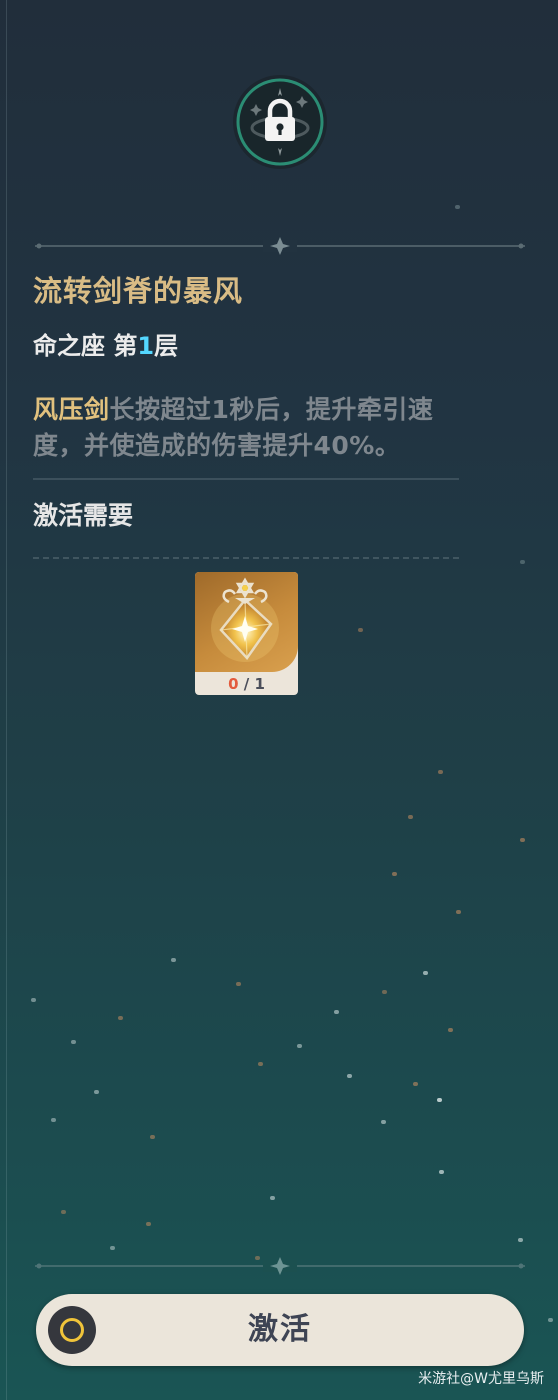  What do you see at coordinates (6, 700) in the screenshot?
I see `panel-left-border` at bounding box center [6, 700].